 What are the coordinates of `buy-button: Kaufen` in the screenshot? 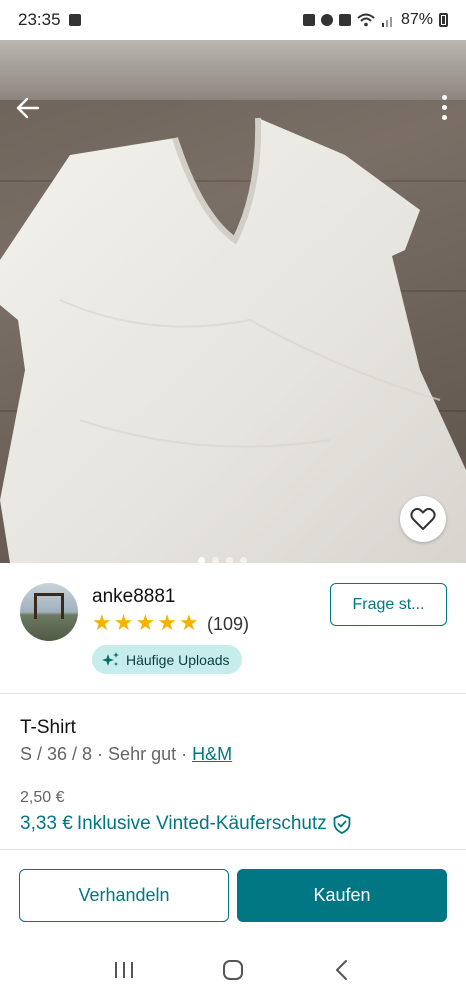 It's located at (342, 895).